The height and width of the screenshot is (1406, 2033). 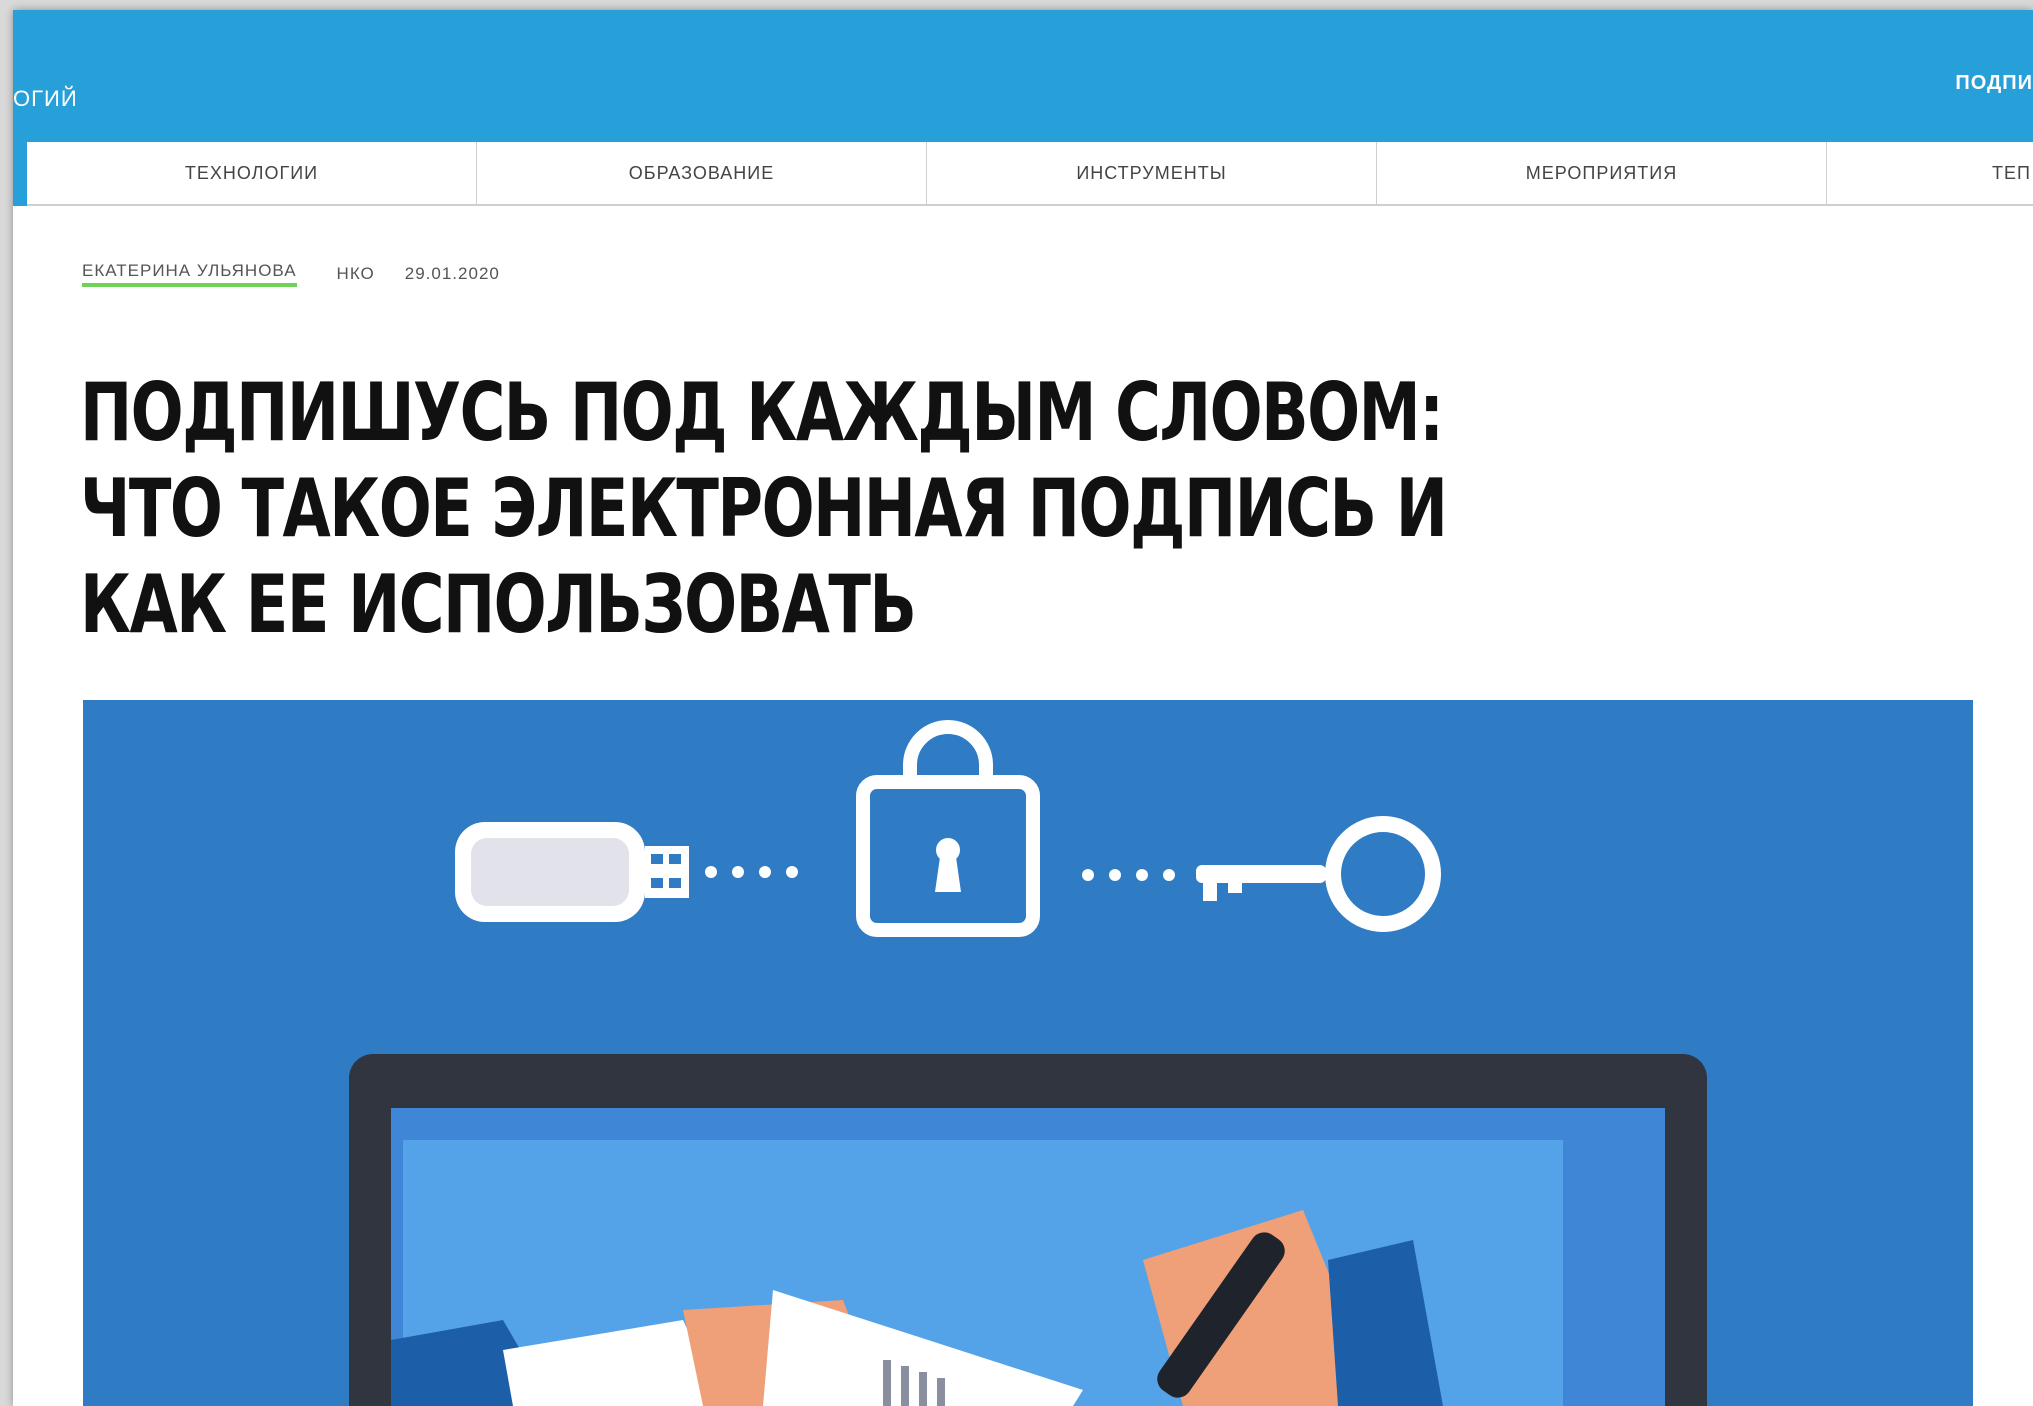 I want to click on article-meta: ЕКАТЕРИНА УЛЬЯНОВА НКО 29.01.2020, so click(x=291, y=274).